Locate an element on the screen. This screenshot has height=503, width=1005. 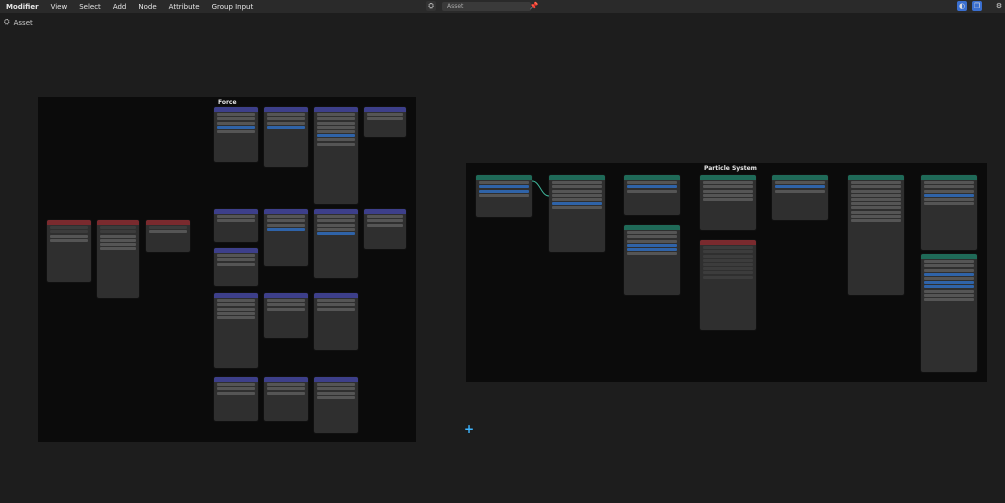
crosshair-cursor: + is located at coordinates (469, 429).